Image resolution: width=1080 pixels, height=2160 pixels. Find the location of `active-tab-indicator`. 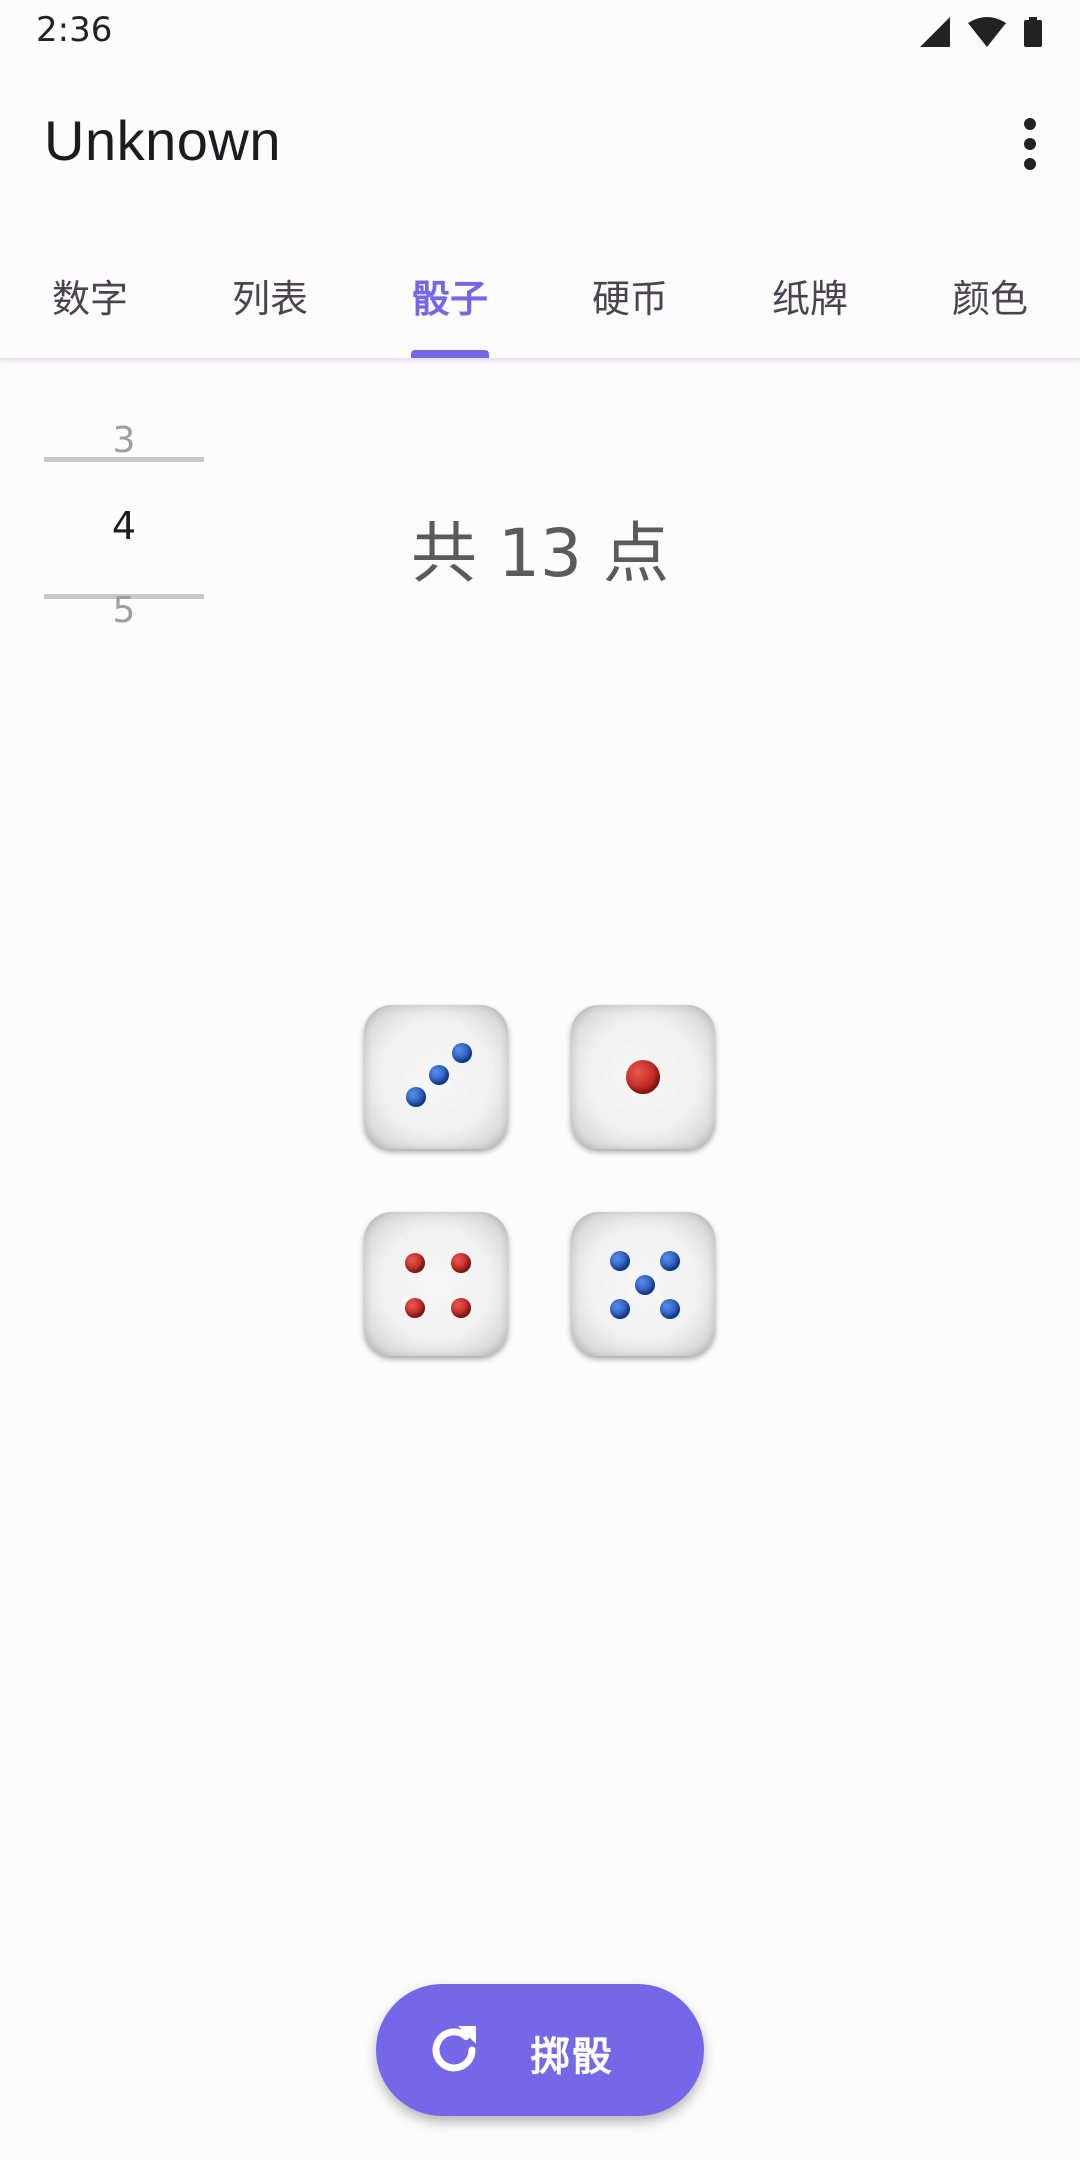

active-tab-indicator is located at coordinates (450, 354).